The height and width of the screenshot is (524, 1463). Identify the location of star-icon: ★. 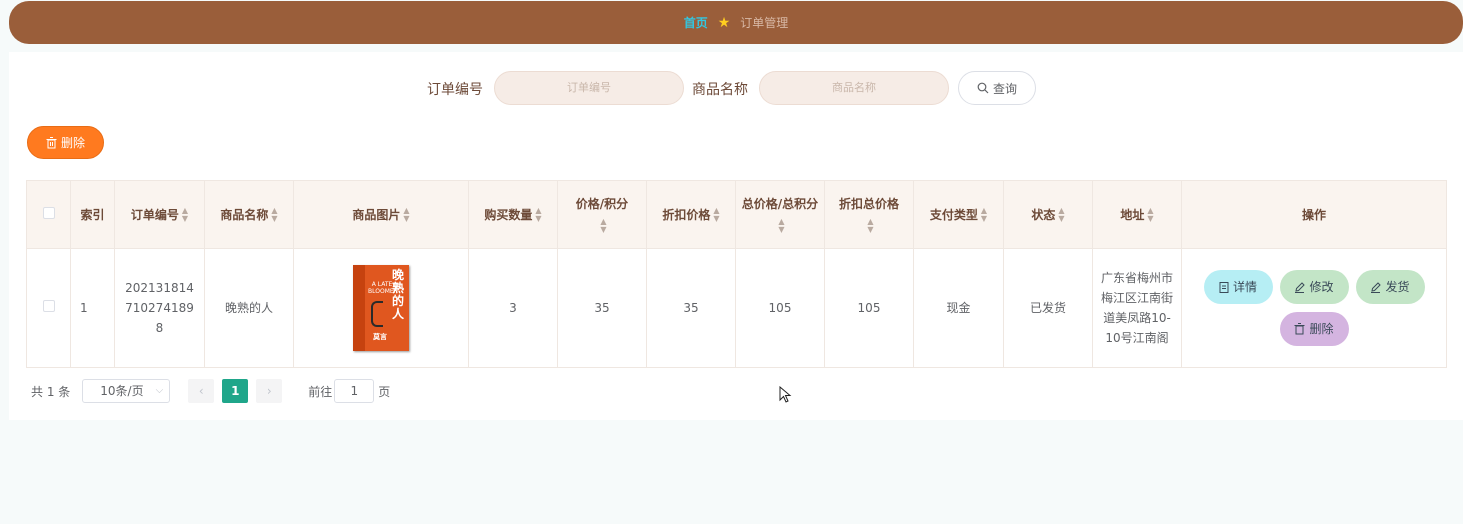
(724, 22).